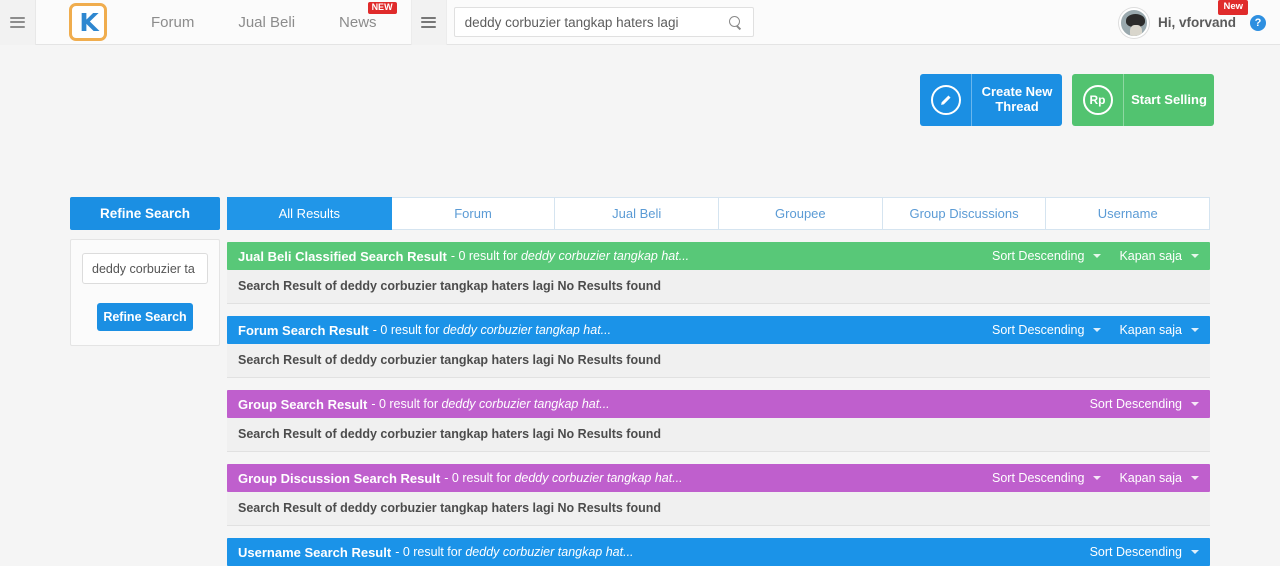 The height and width of the screenshot is (566, 1280). Describe the element at coordinates (145, 213) in the screenshot. I see `refine-search-header: Refine Search` at that location.